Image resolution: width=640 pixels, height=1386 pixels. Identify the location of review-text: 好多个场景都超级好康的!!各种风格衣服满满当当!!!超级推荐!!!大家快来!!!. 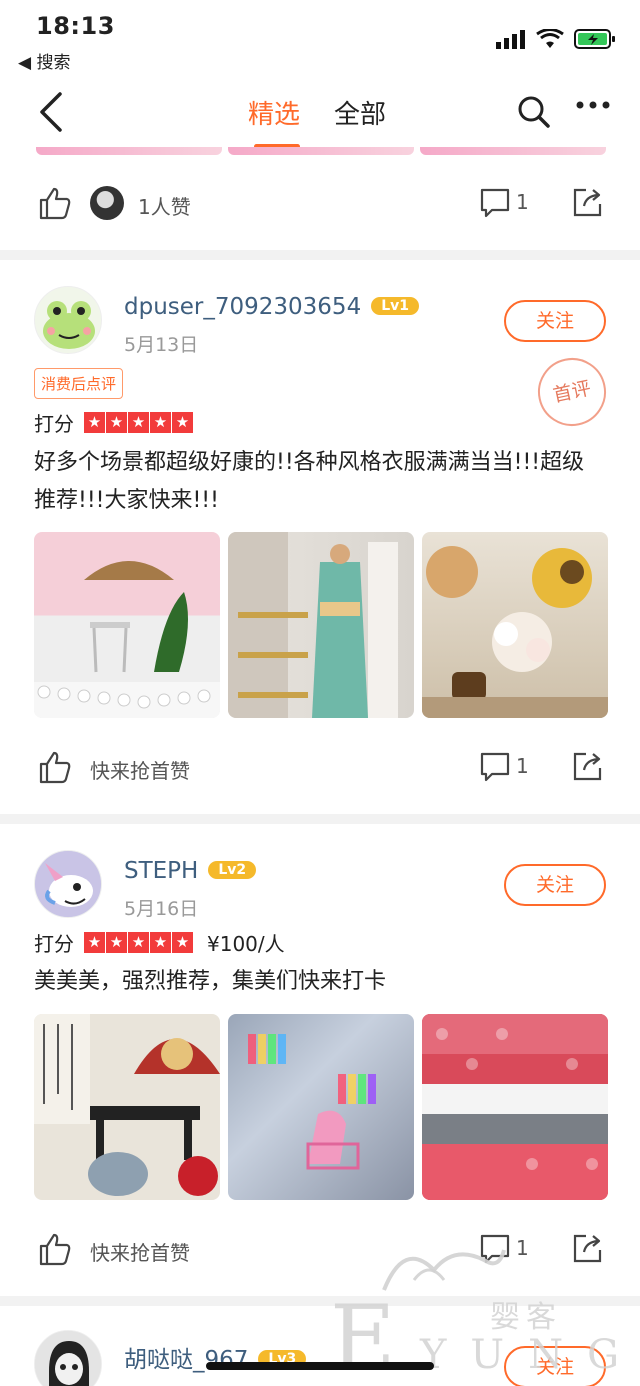
(319, 482).